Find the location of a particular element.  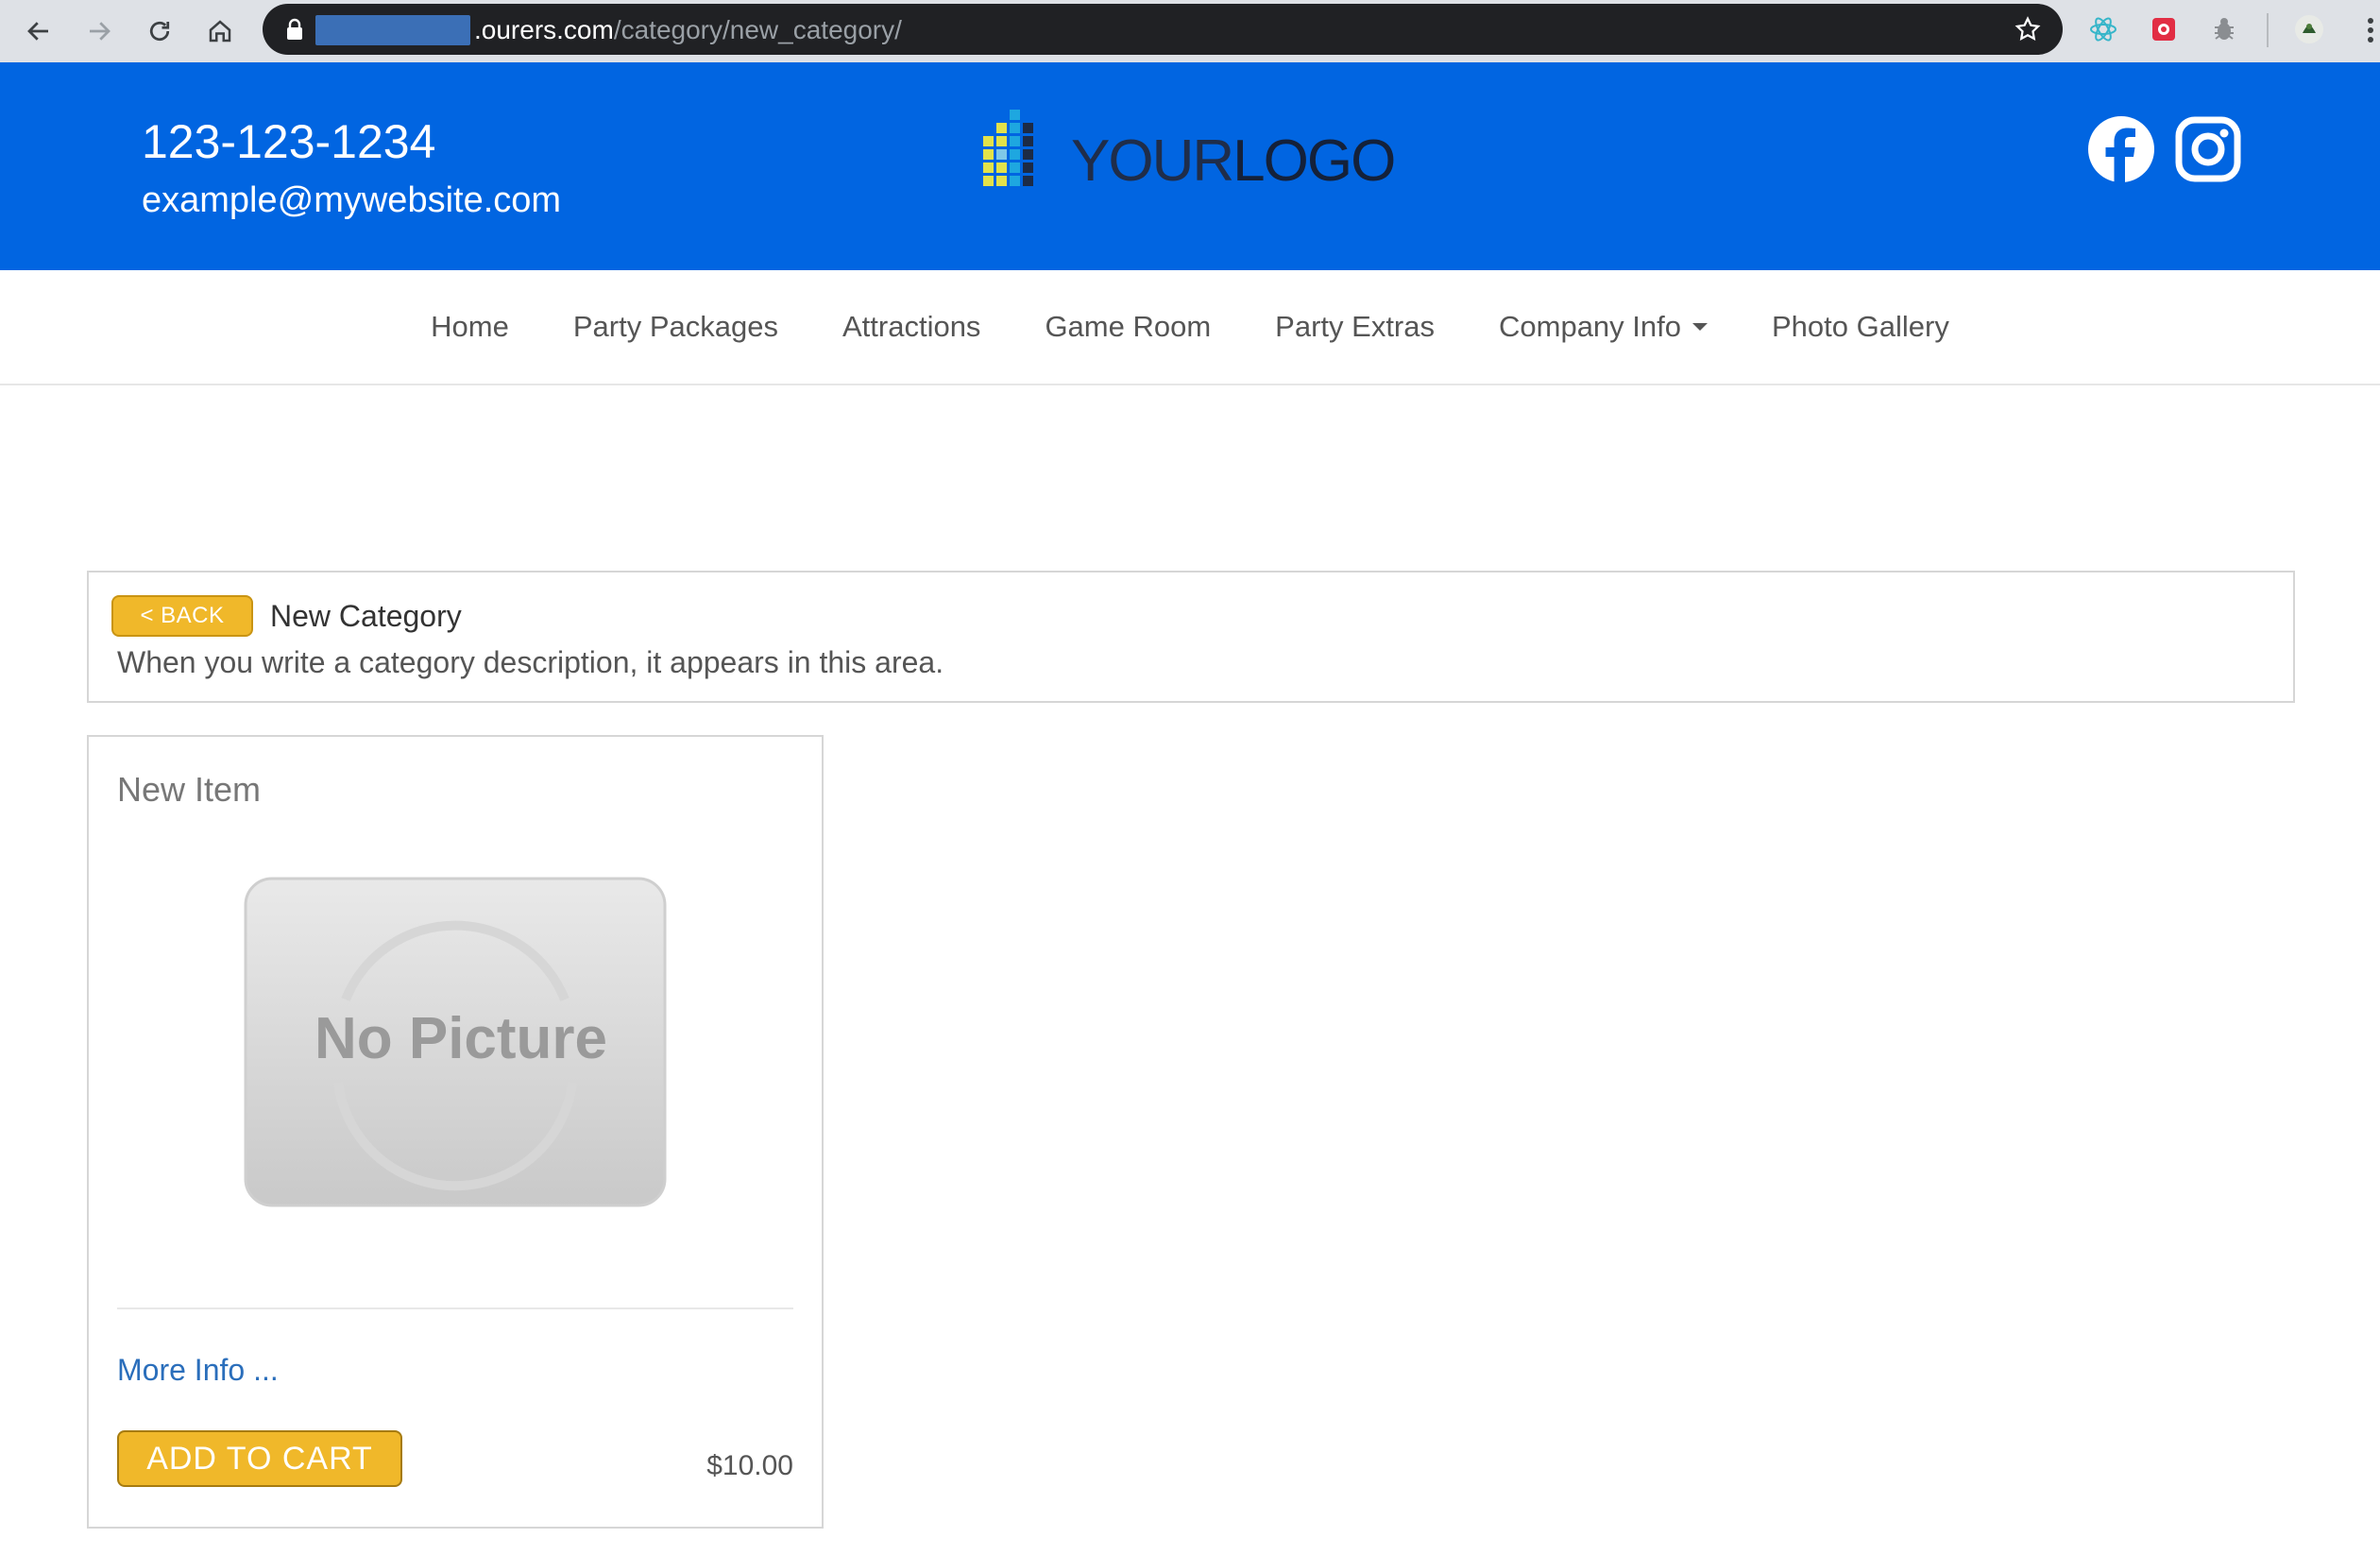

extension-redux-icon is located at coordinates (2164, 29).